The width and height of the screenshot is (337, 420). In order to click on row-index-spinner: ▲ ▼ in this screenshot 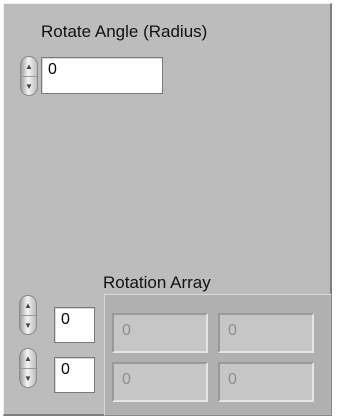, I will do `click(28, 315)`.